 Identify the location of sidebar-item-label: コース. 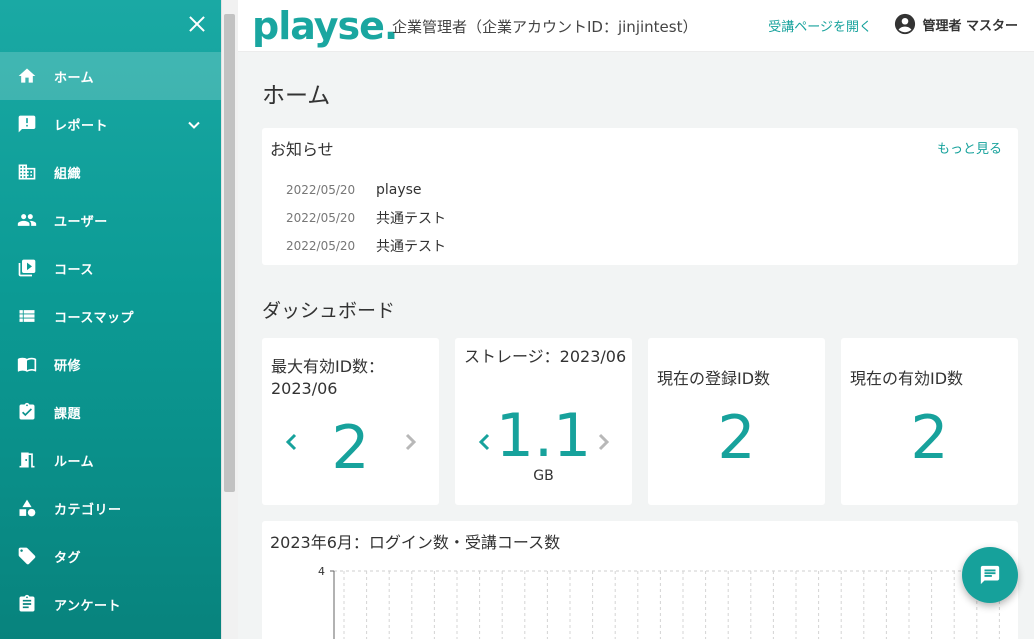
(74, 270).